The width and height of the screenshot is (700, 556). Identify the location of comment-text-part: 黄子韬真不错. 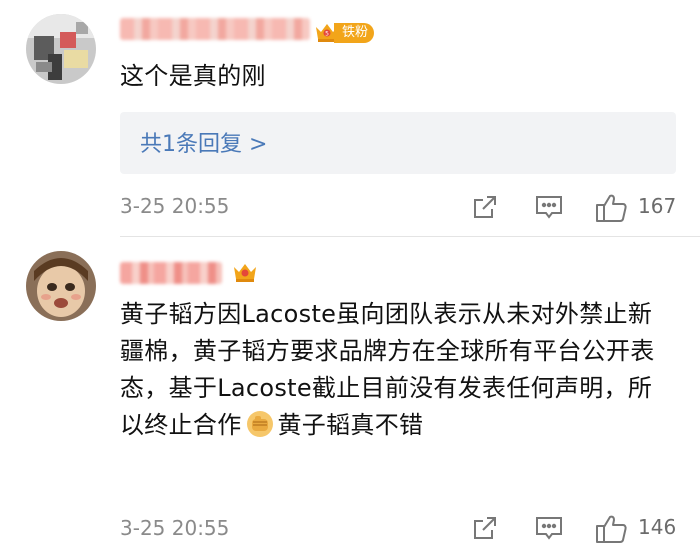
(350, 425).